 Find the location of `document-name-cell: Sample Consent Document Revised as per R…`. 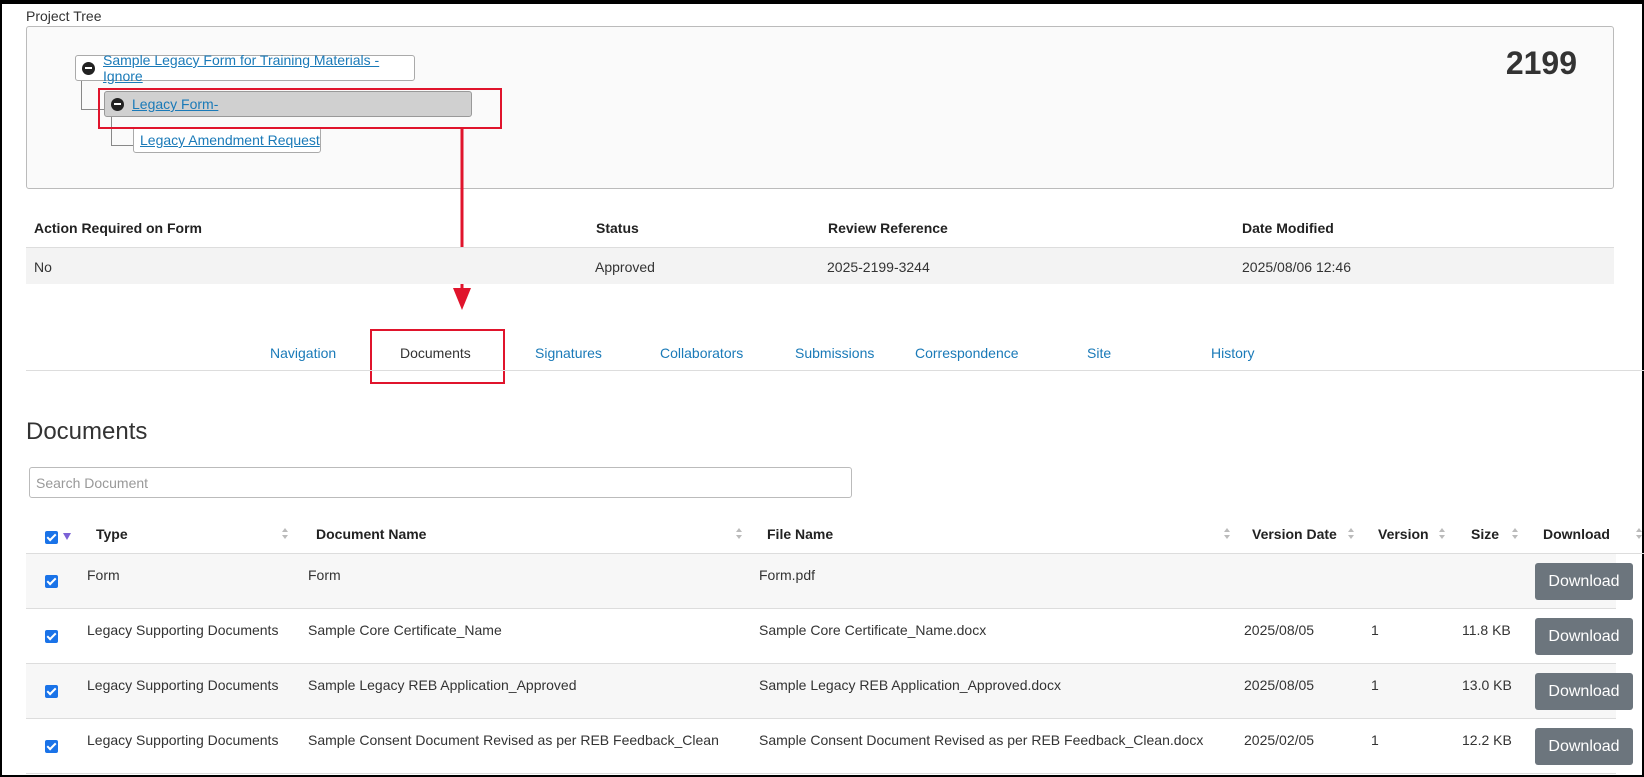

document-name-cell: Sample Consent Document Revised as per R… is located at coordinates (513, 740).